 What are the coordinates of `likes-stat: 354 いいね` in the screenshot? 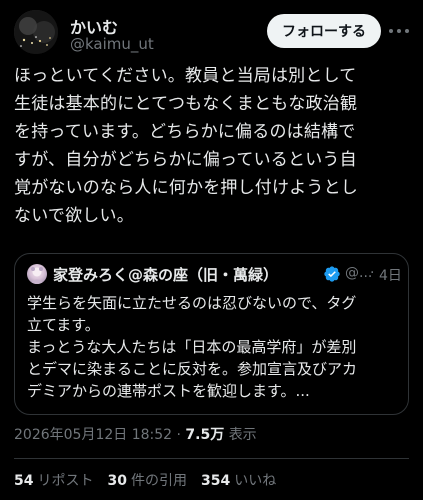 It's located at (238, 480).